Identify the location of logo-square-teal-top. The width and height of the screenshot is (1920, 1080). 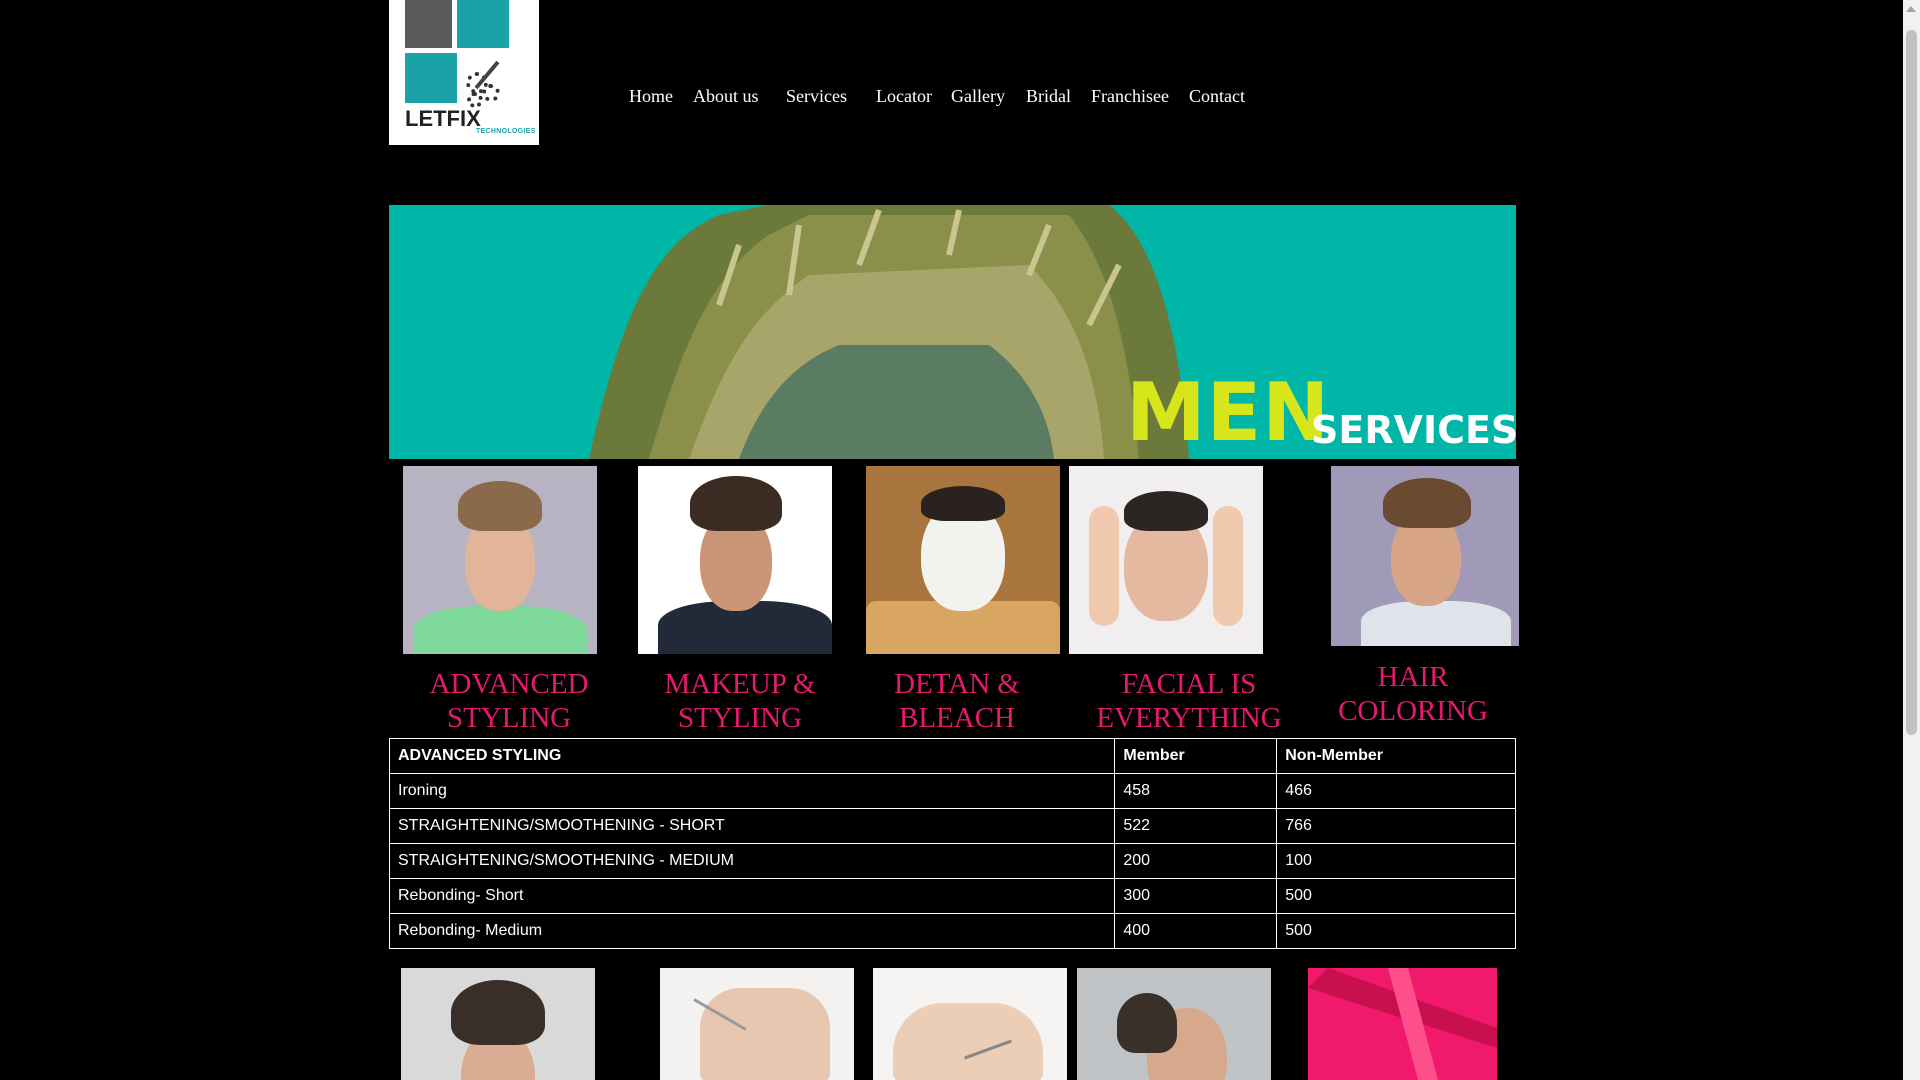
(483, 24).